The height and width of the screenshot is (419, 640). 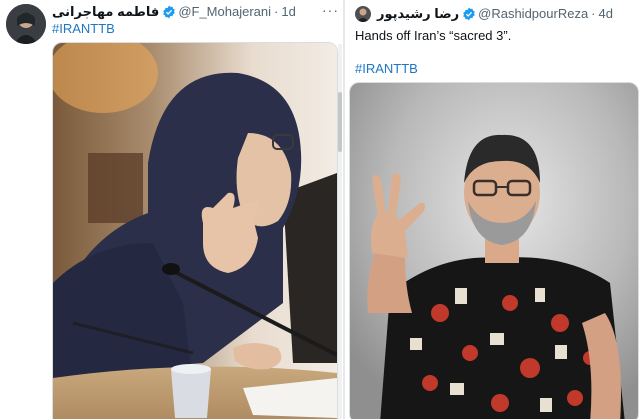 What do you see at coordinates (533, 14) in the screenshot?
I see `author-handle: @RashidpourReza` at bounding box center [533, 14].